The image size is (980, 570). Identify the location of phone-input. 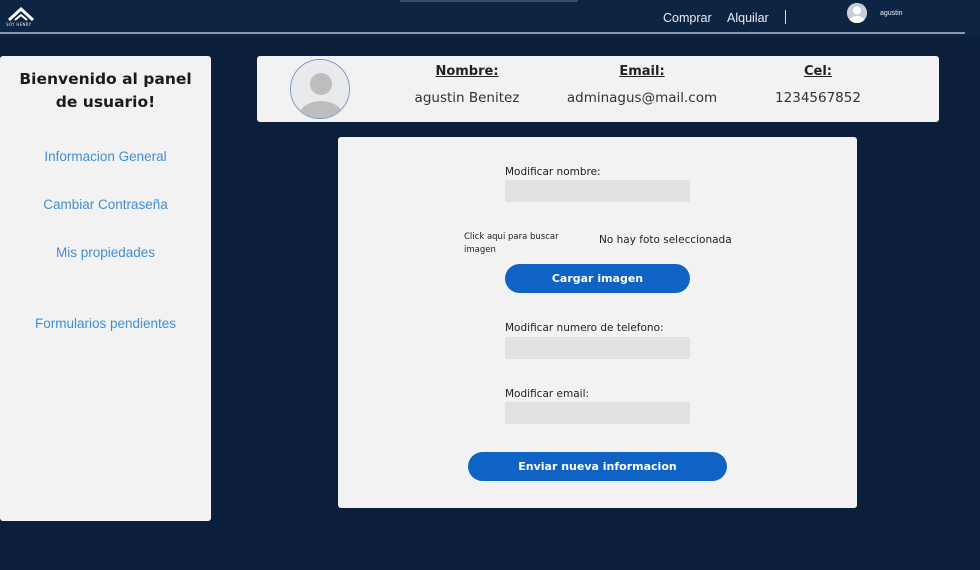
(597, 348).